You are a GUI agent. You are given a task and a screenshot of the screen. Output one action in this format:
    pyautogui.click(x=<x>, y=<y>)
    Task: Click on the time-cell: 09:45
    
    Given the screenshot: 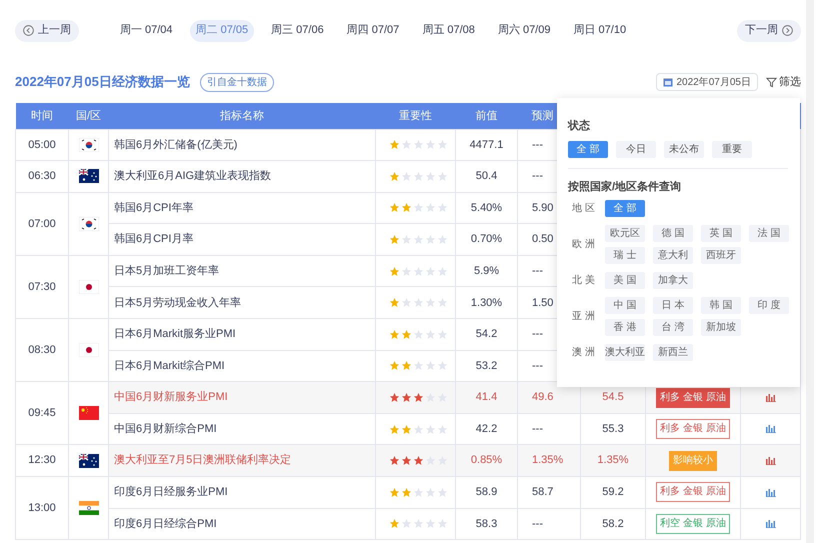 What is the action you would take?
    pyautogui.click(x=42, y=413)
    